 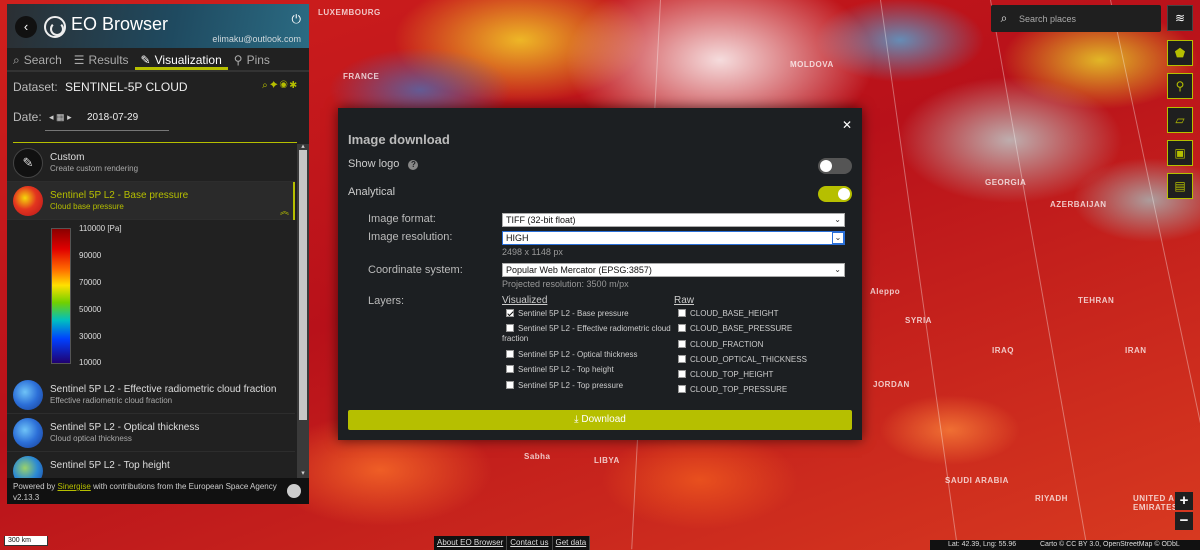 What do you see at coordinates (100, 228) in the screenshot?
I see `legend-tick: 110000 [Pa]` at bounding box center [100, 228].